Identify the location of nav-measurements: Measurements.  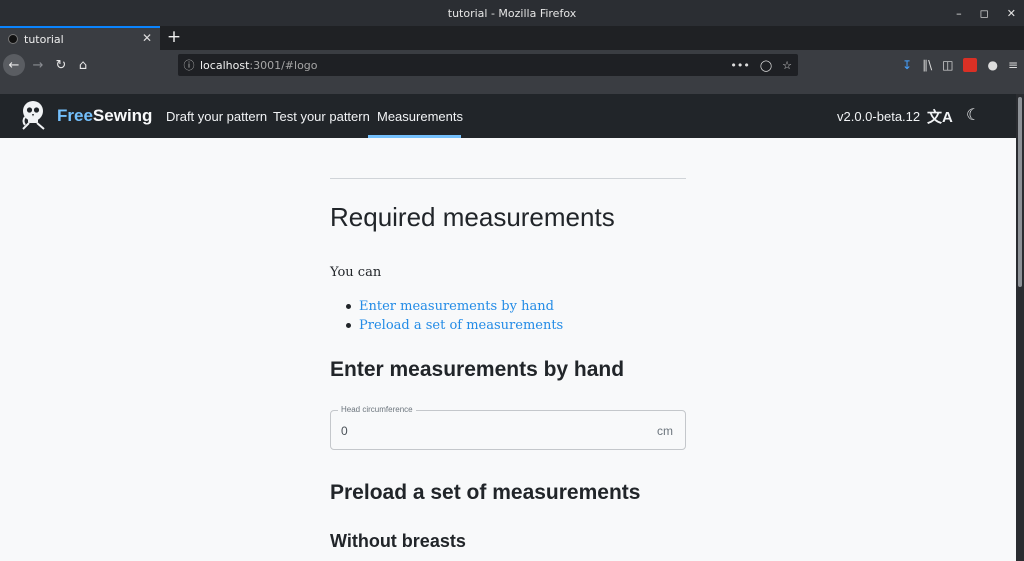
(420, 116).